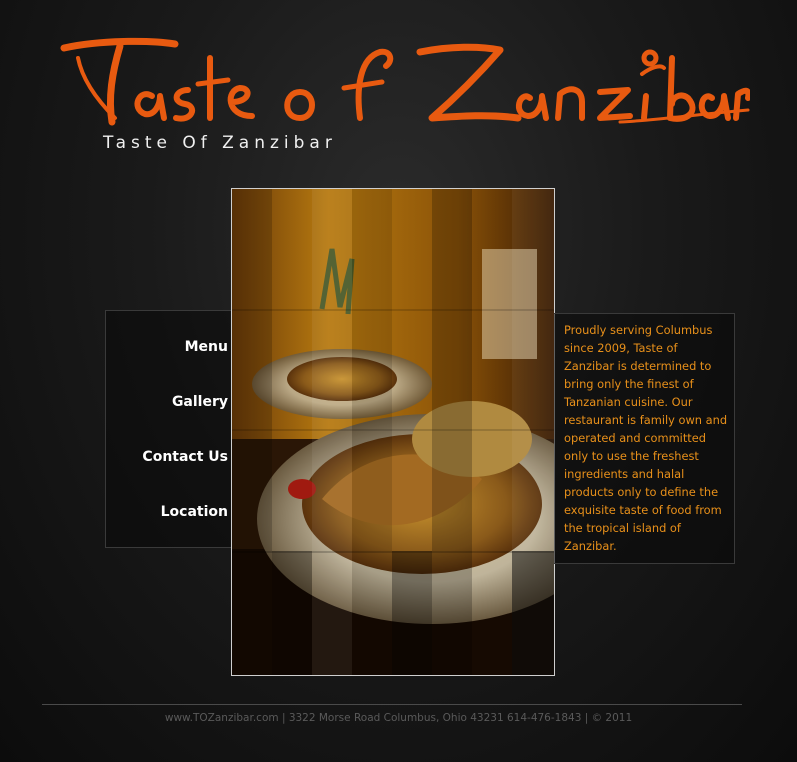 The height and width of the screenshot is (762, 797). What do you see at coordinates (194, 512) in the screenshot?
I see `nav-item-location: Location` at bounding box center [194, 512].